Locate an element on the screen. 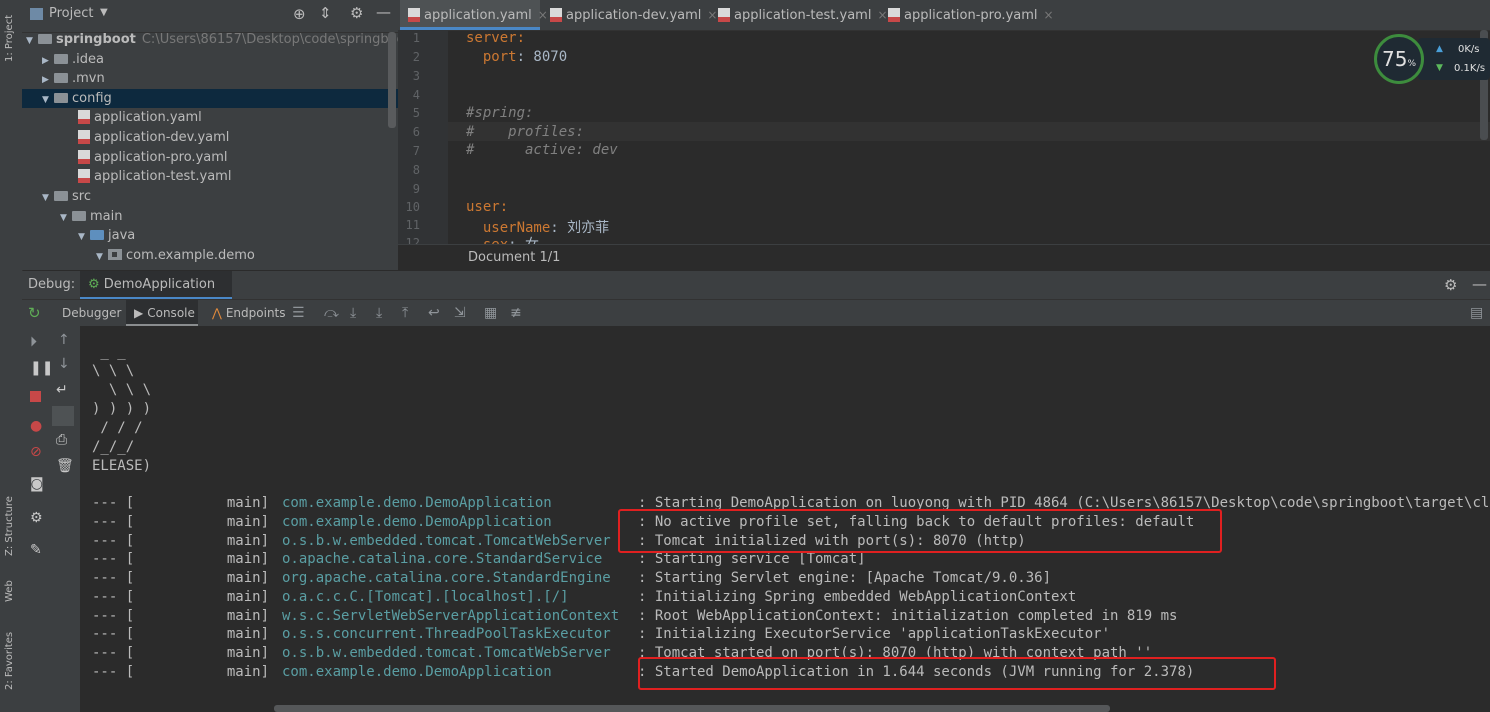 This screenshot has height=712, width=1490. package-icon is located at coordinates (115, 254).